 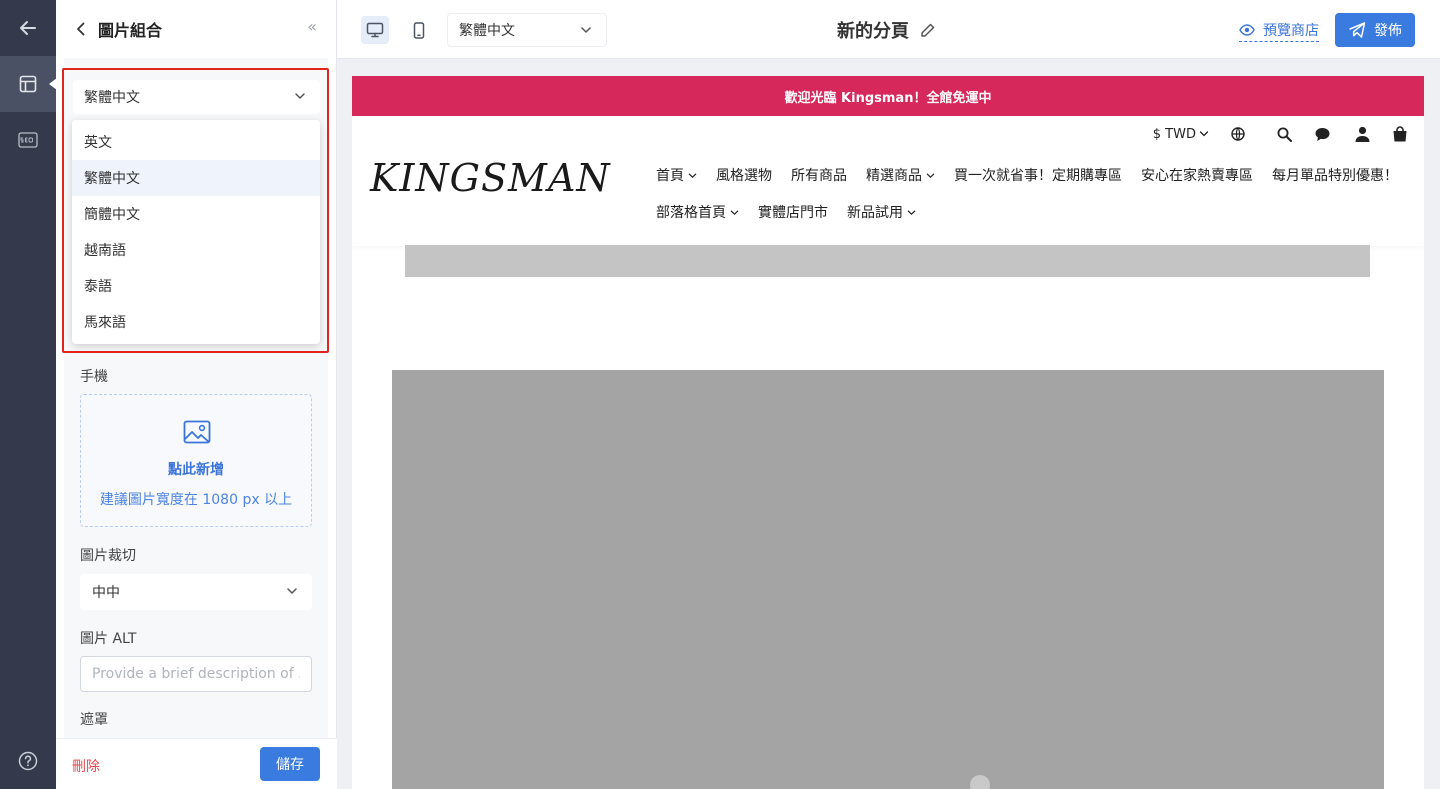 What do you see at coordinates (744, 175) in the screenshot?
I see `nav-item-style-picks: 風格選物` at bounding box center [744, 175].